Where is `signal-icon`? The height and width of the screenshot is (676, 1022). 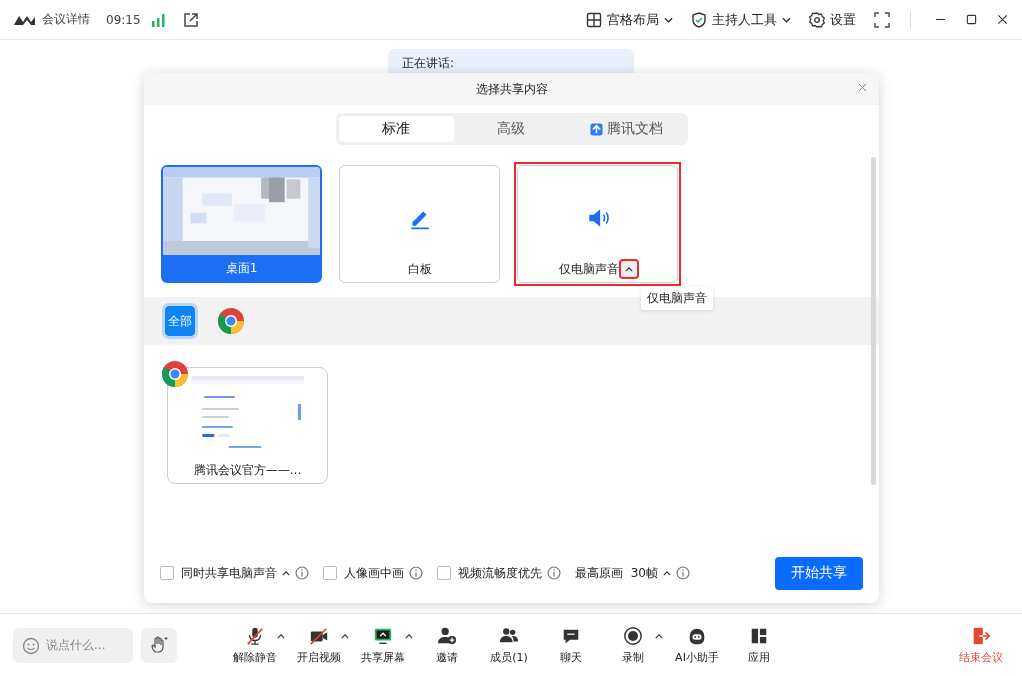 signal-icon is located at coordinates (157, 19).